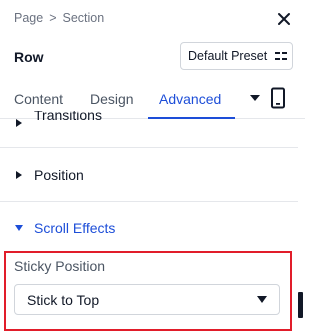 The image size is (320, 332). What do you see at coordinates (228, 56) in the screenshot?
I see `preset-label: Default Preset` at bounding box center [228, 56].